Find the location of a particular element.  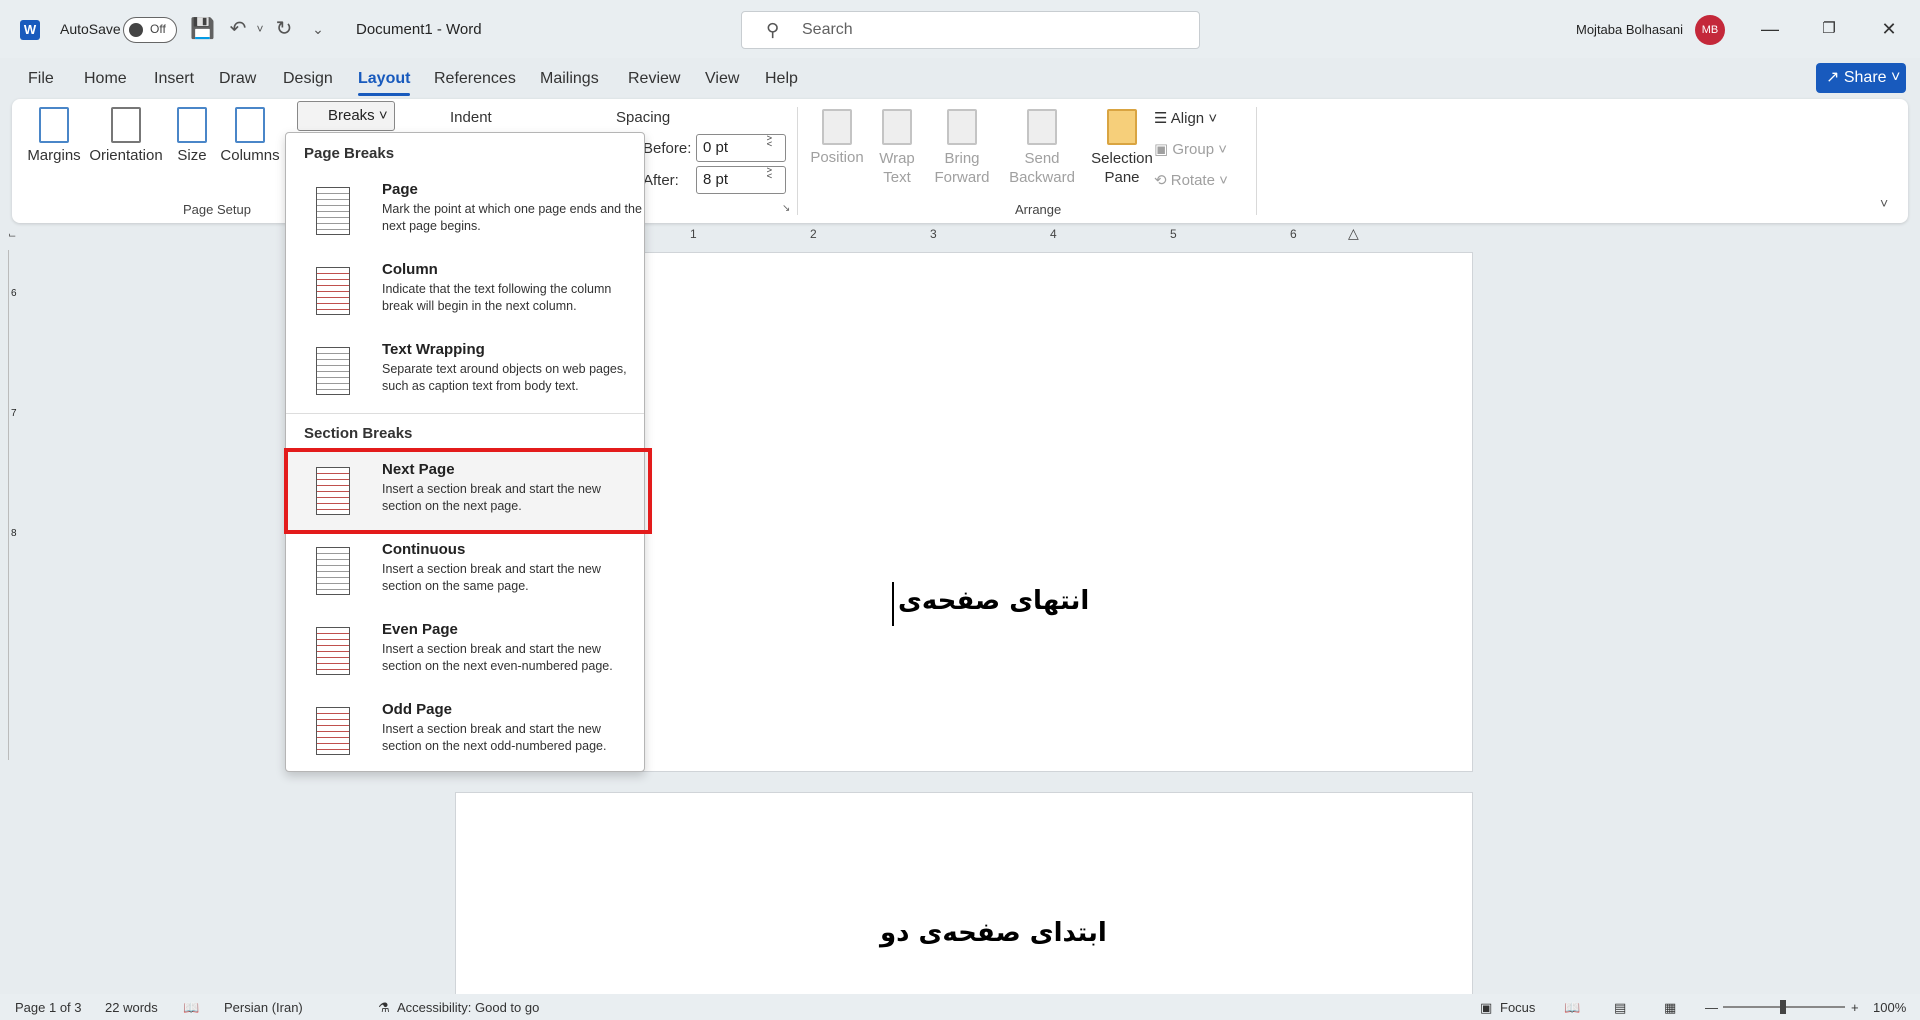

bring-forward-icon is located at coordinates (962, 127).